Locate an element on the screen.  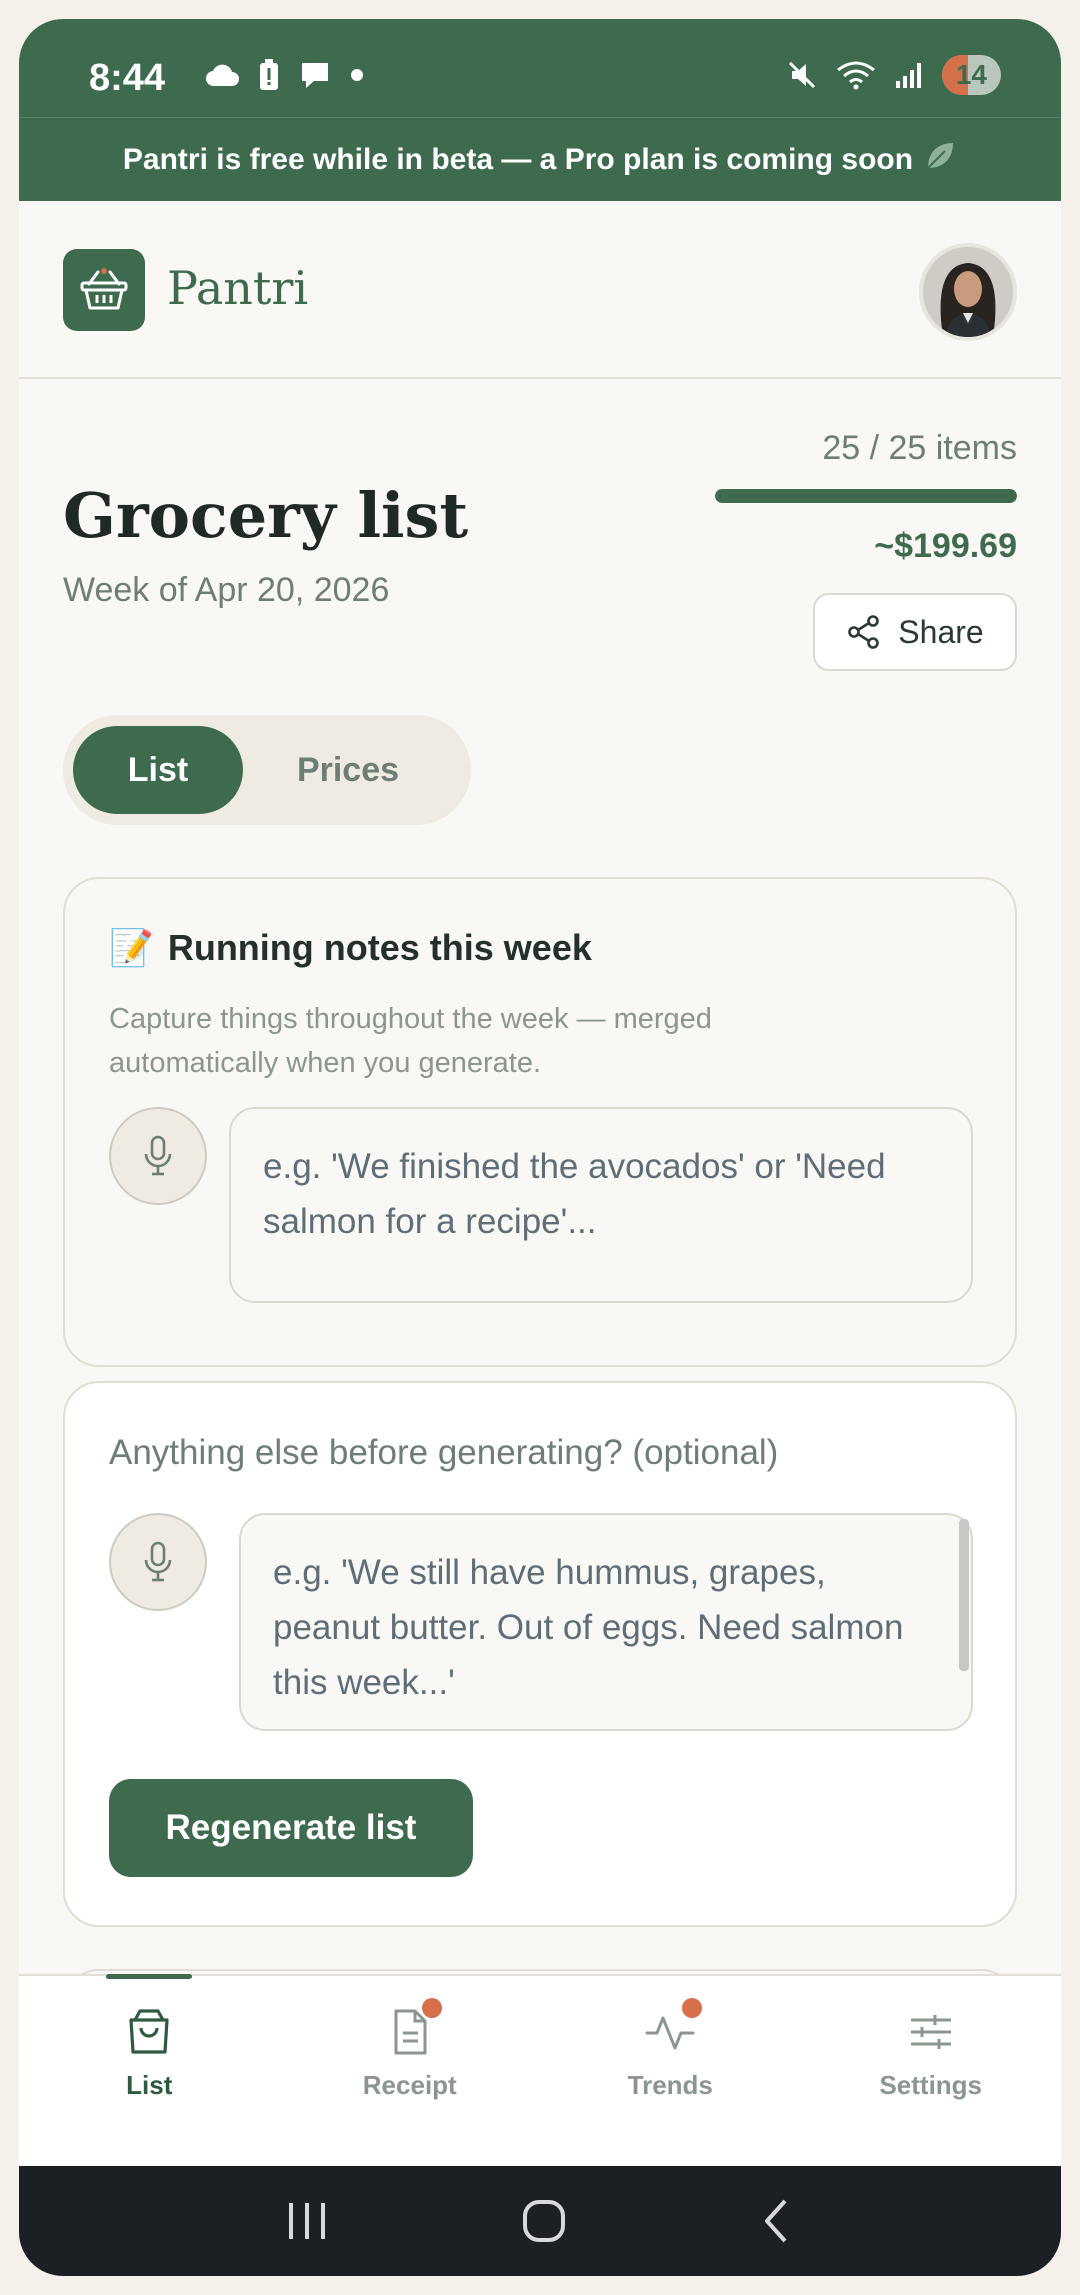
notes-mic-button is located at coordinates (158, 1156).